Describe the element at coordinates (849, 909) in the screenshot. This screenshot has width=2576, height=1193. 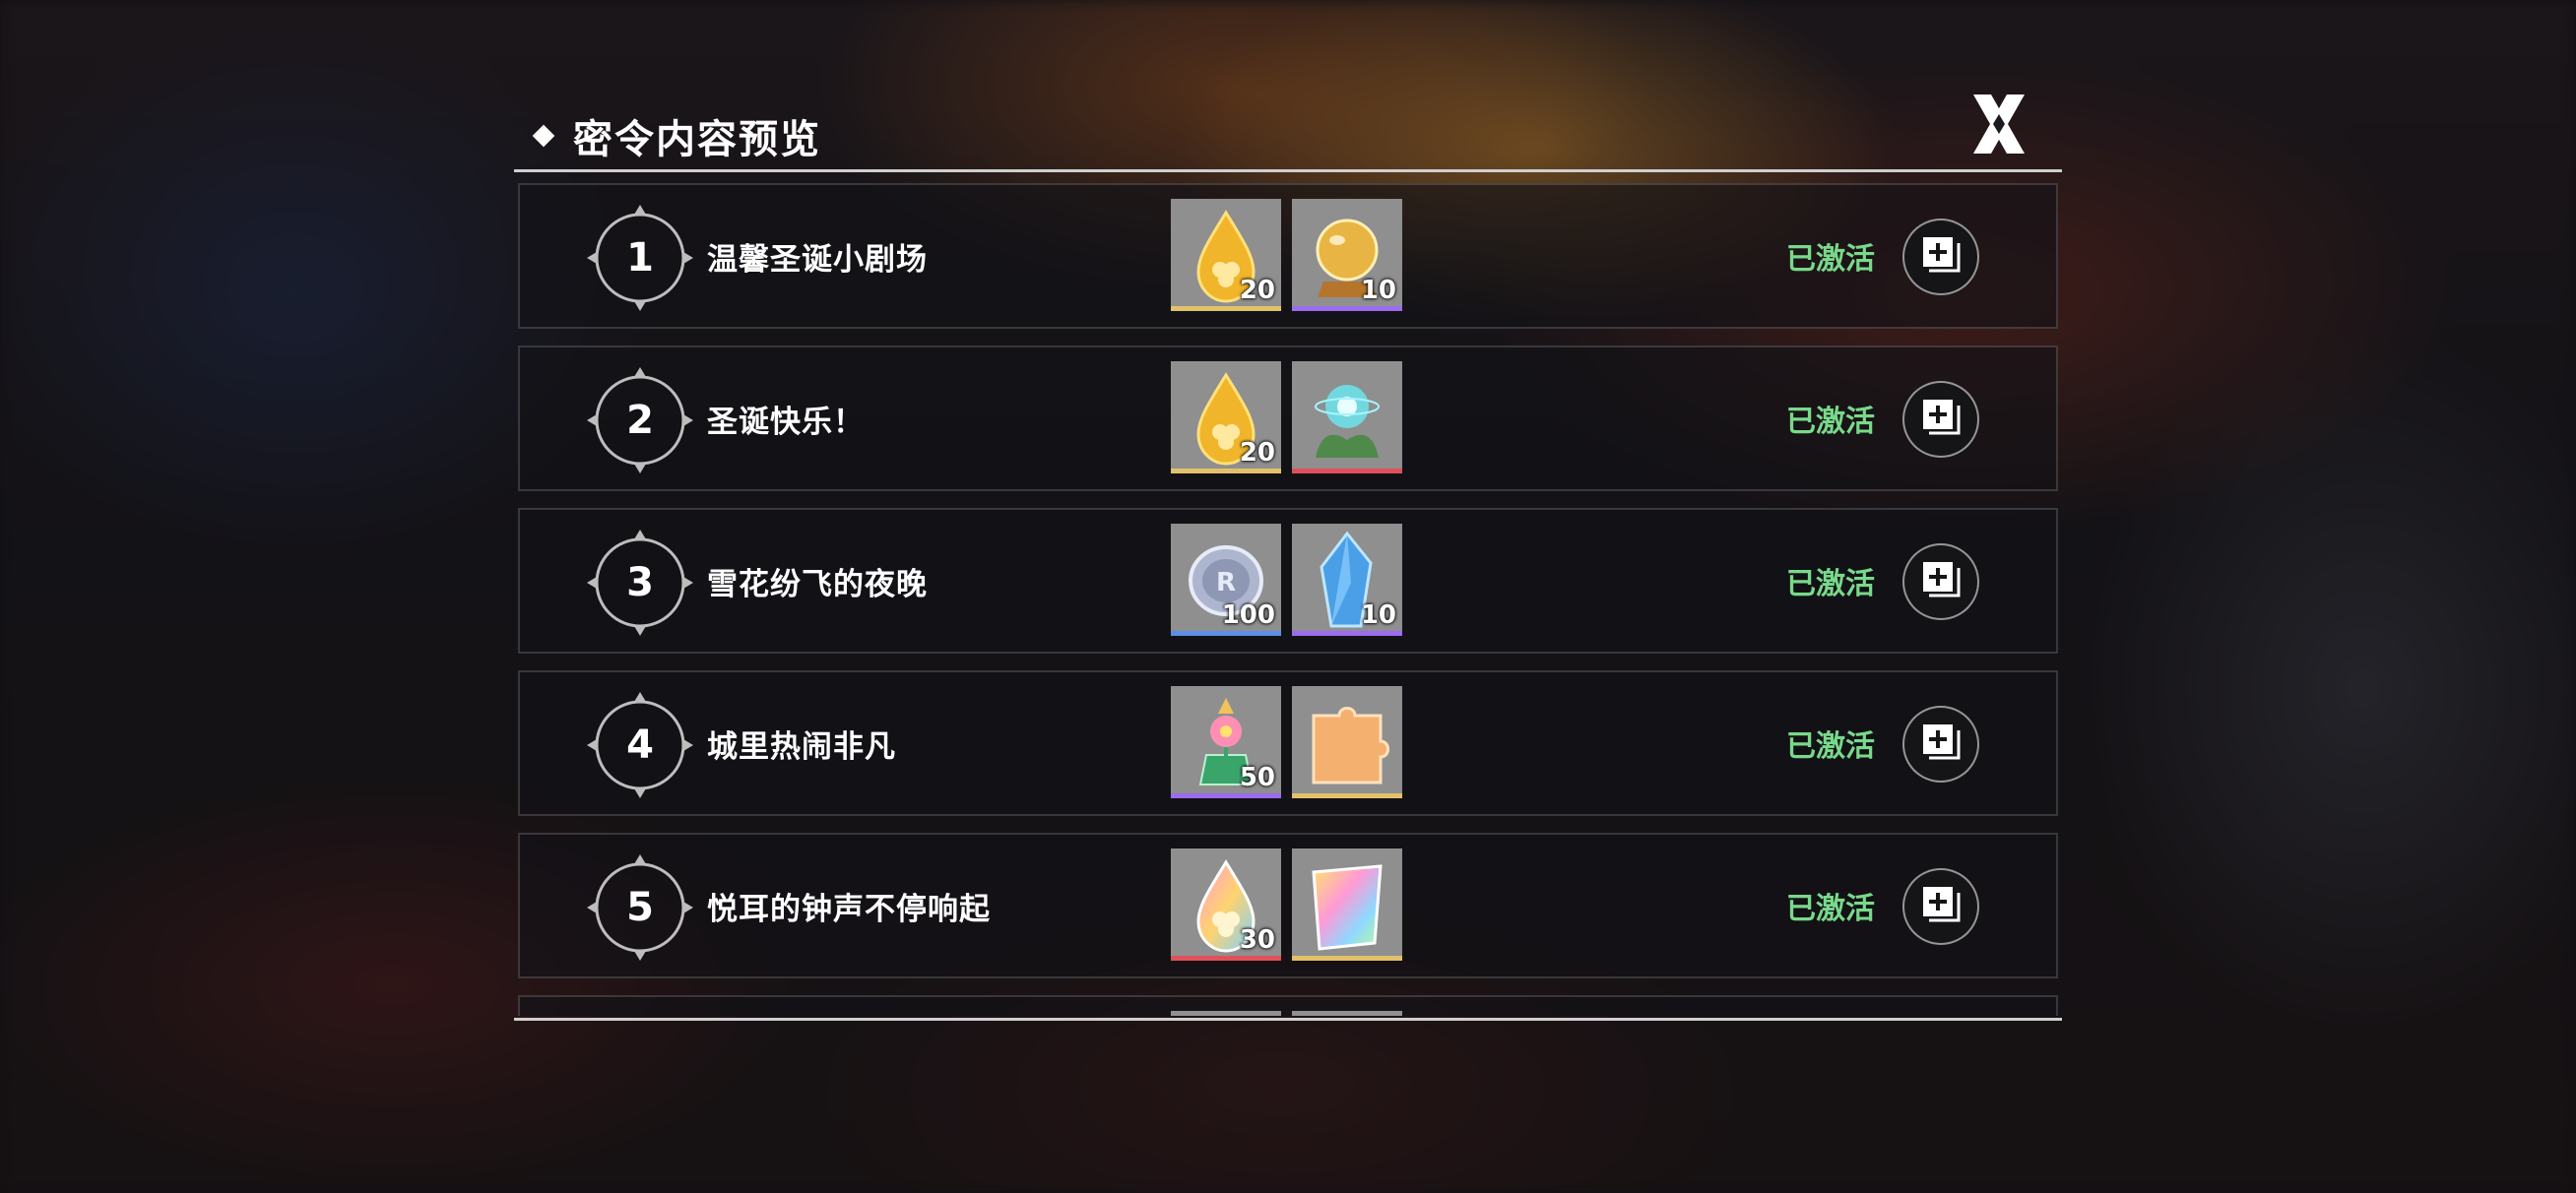
I see `tier-title: 悦耳的钟声不停响起` at that location.